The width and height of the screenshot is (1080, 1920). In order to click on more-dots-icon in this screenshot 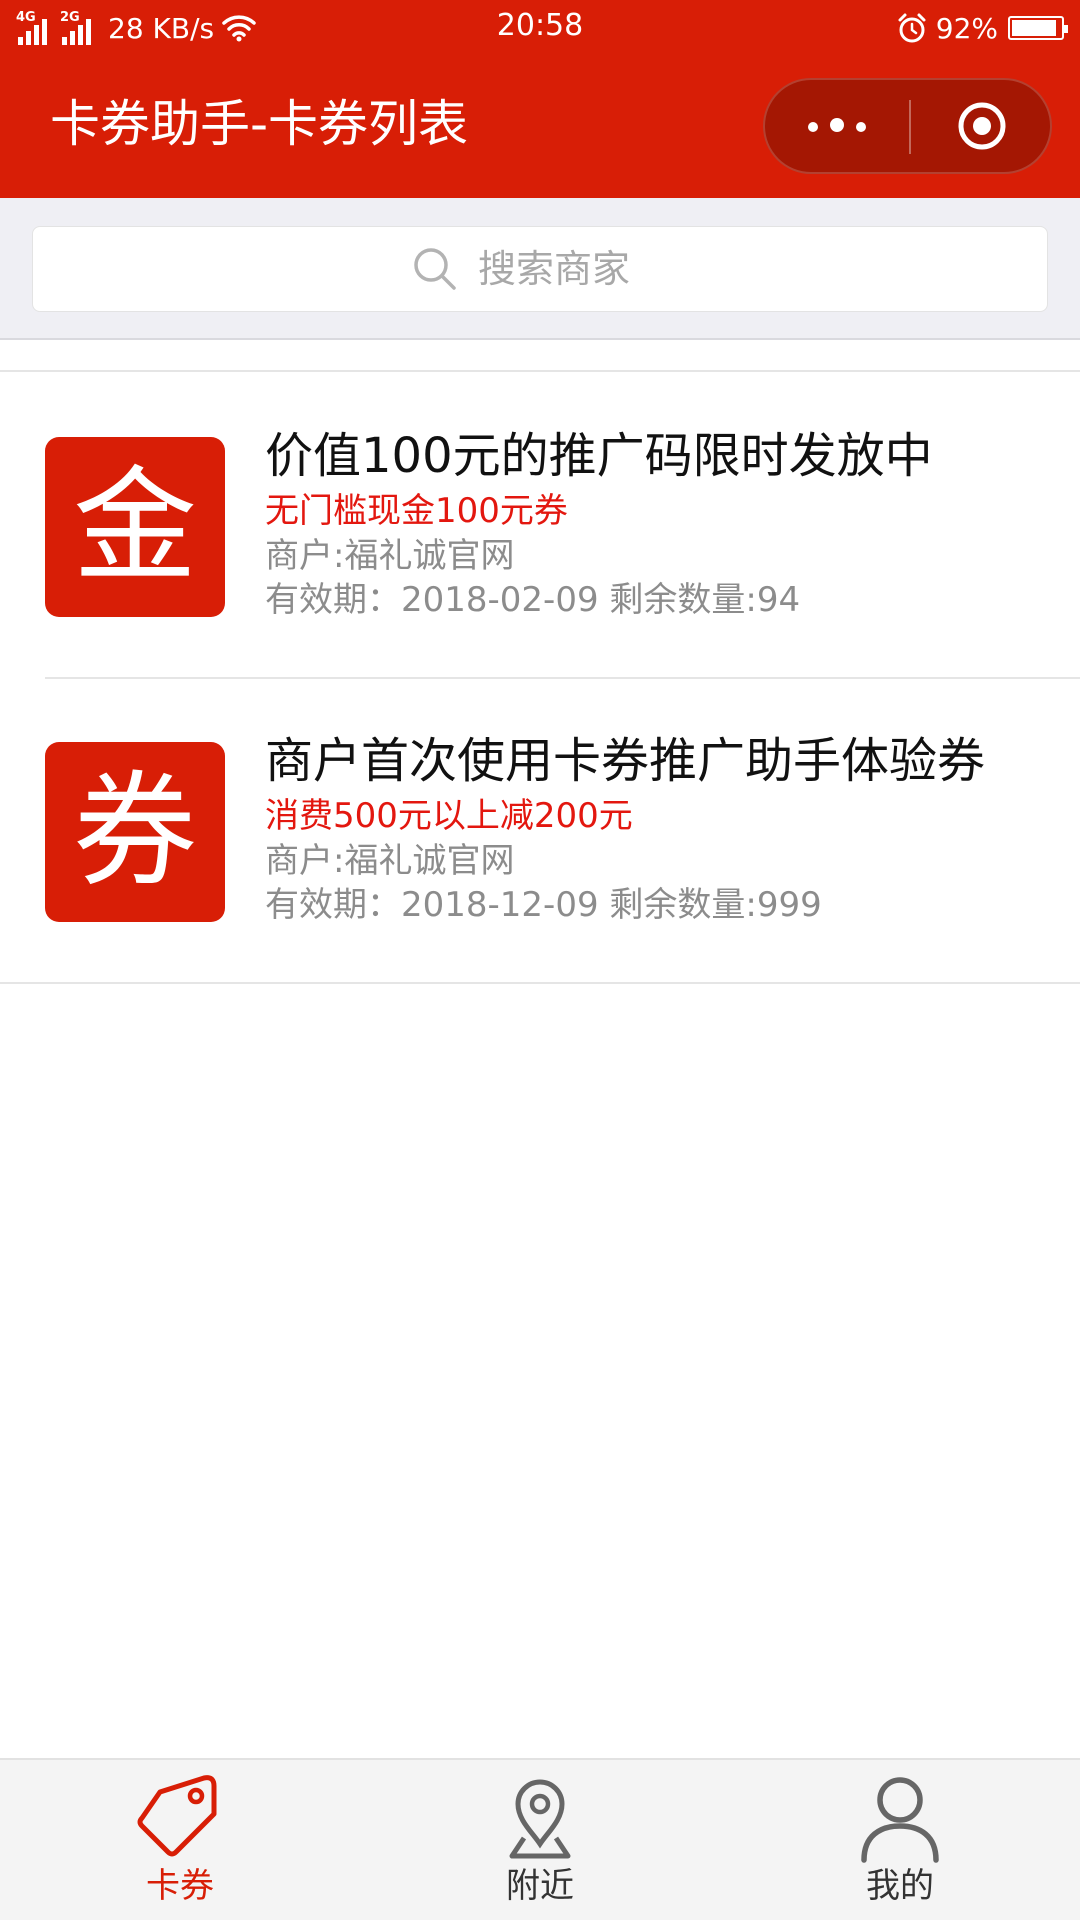, I will do `click(837, 126)`.